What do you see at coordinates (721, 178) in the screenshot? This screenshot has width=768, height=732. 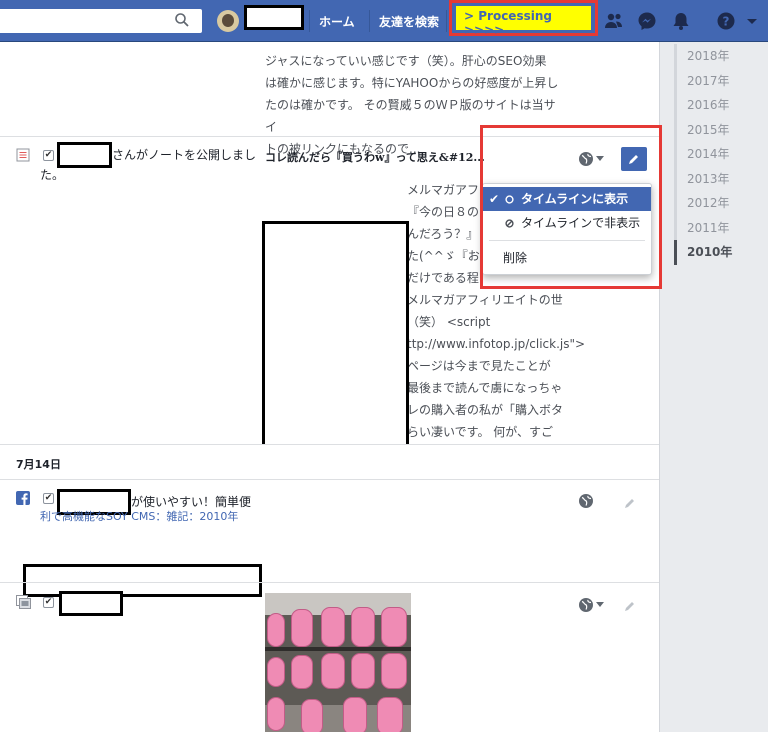 I see `year-link: 2013年` at bounding box center [721, 178].